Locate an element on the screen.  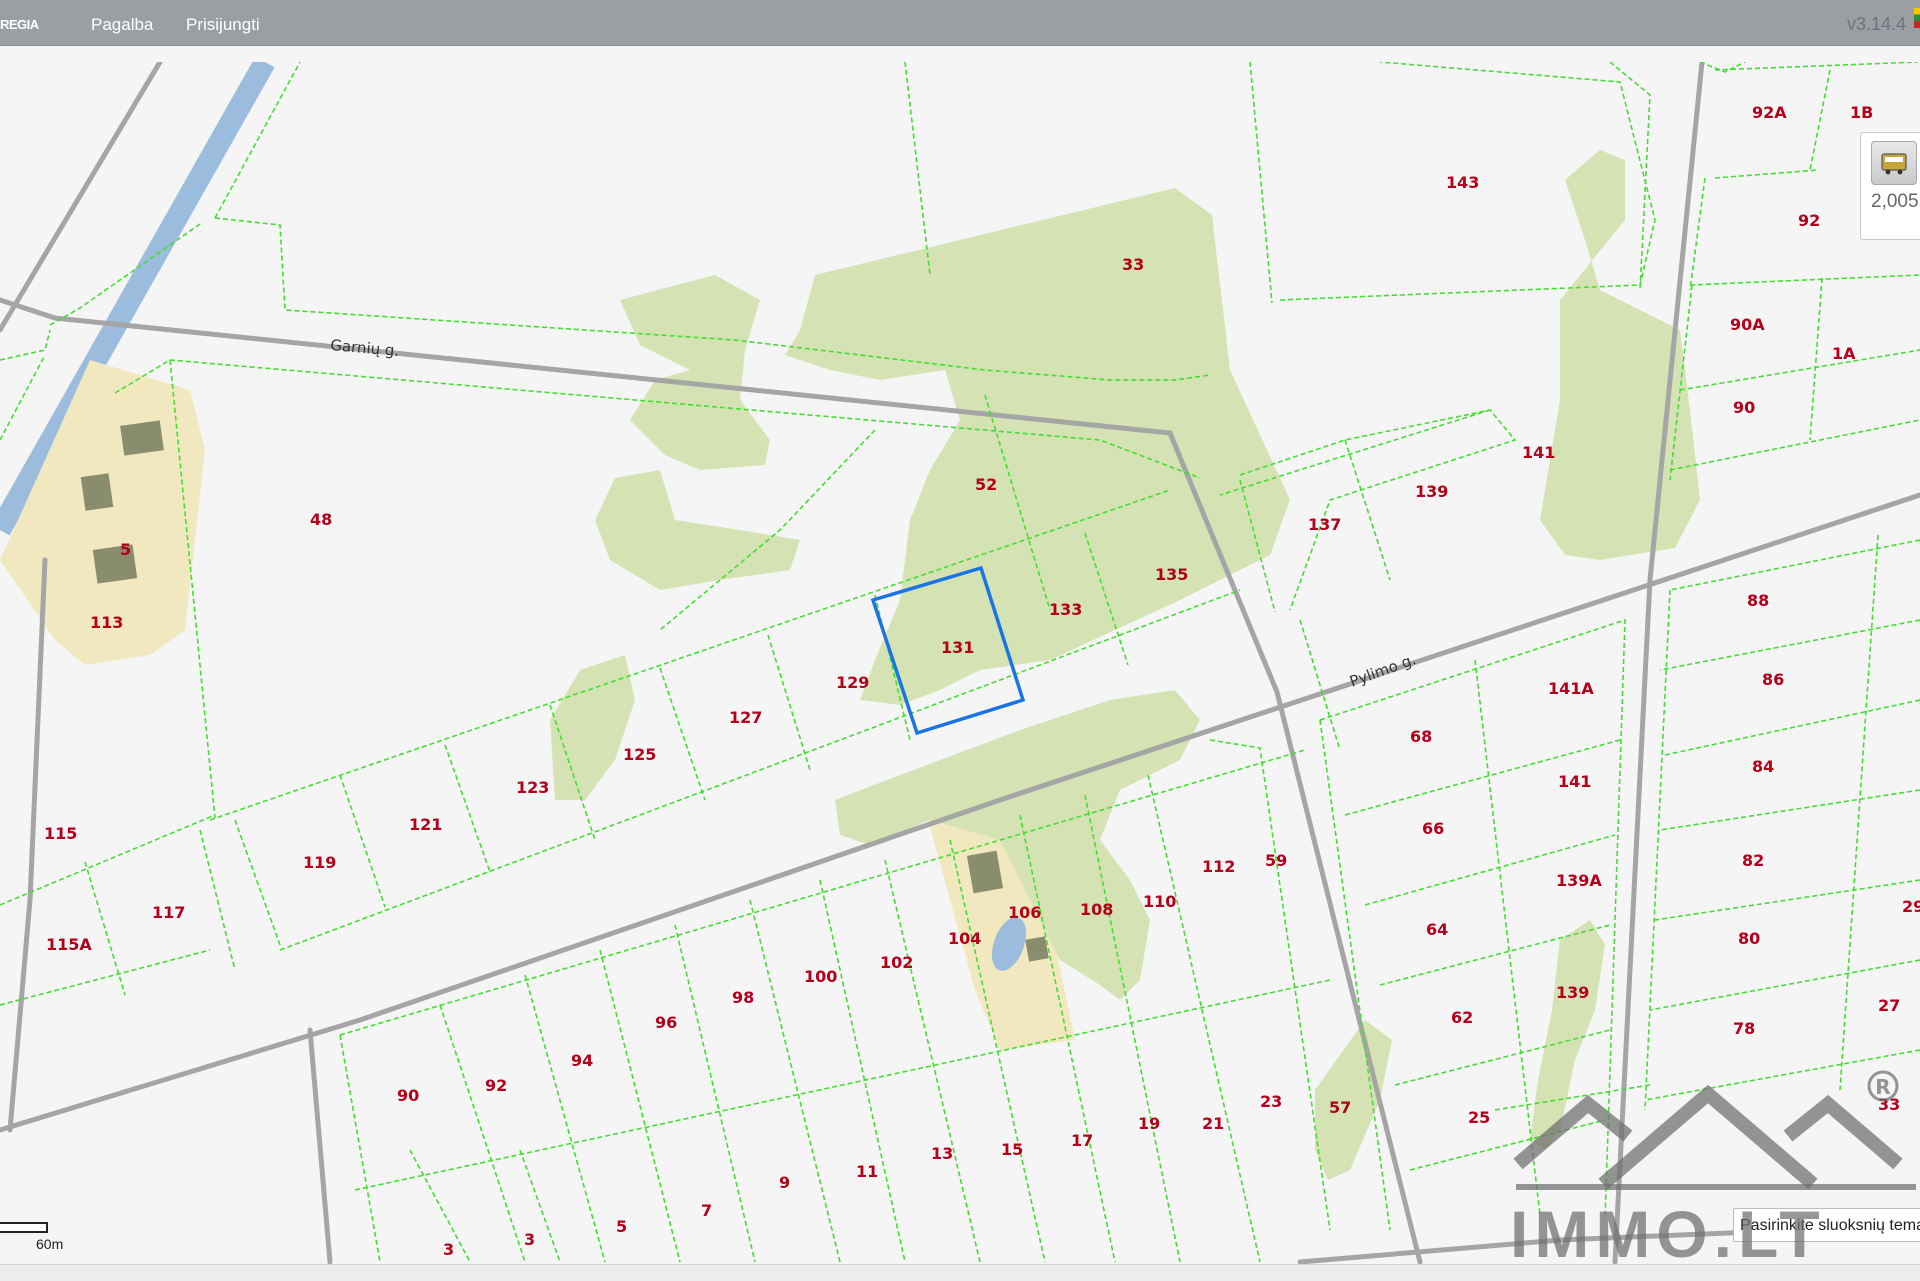
parcel-label: 102 is located at coordinates (896, 962).